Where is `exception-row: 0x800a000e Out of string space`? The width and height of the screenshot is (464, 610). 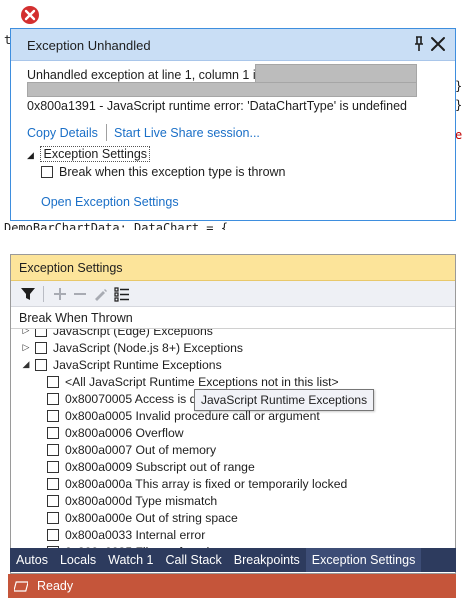 exception-row: 0x800a000e Out of string space is located at coordinates (233, 517).